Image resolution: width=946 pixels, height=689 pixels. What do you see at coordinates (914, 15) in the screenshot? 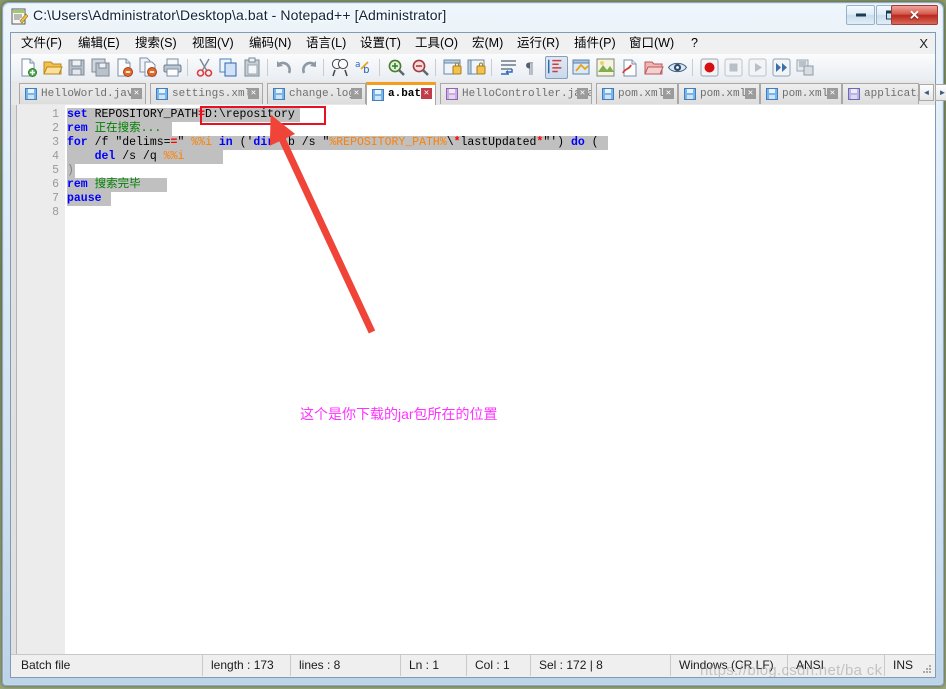
I see `close-button: ✕` at bounding box center [914, 15].